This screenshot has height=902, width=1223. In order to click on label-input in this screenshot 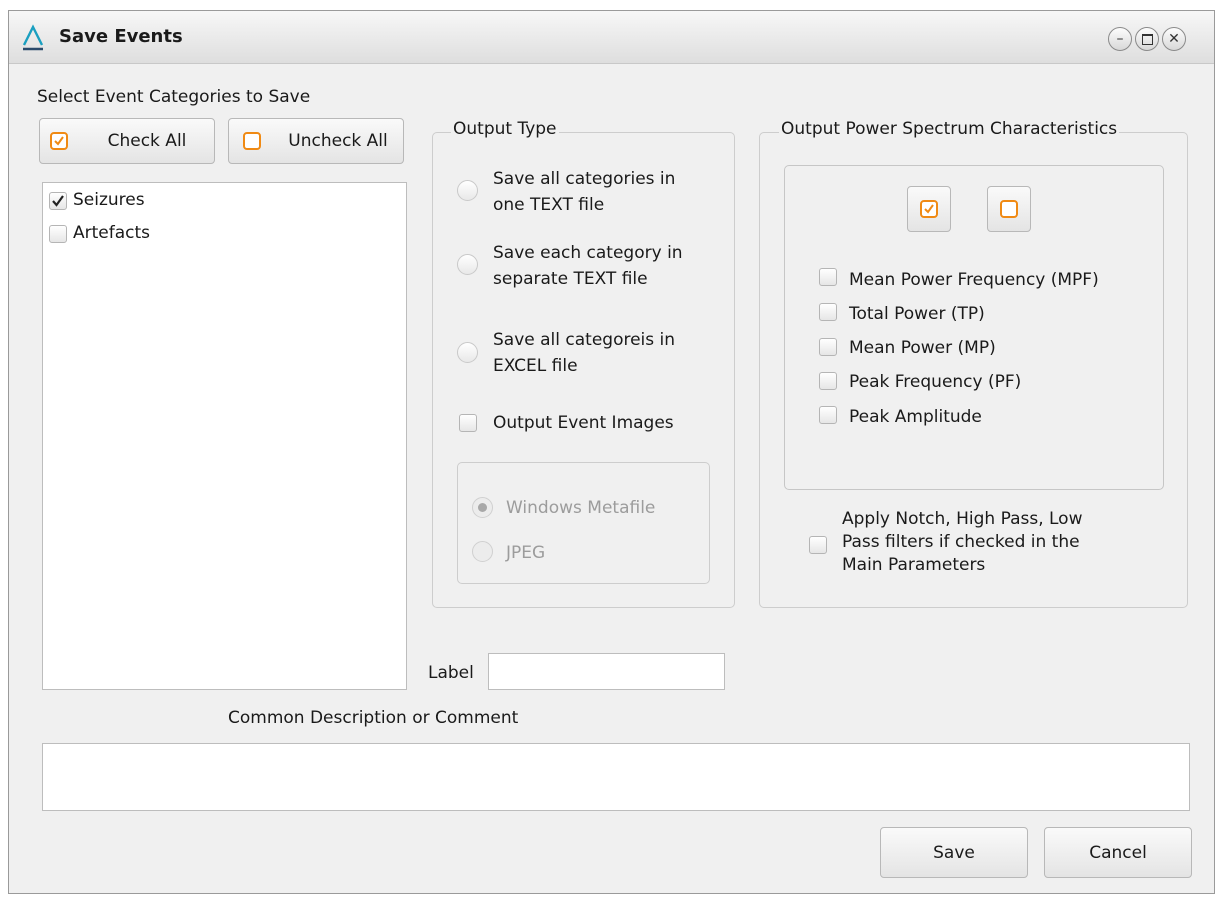, I will do `click(606, 671)`.